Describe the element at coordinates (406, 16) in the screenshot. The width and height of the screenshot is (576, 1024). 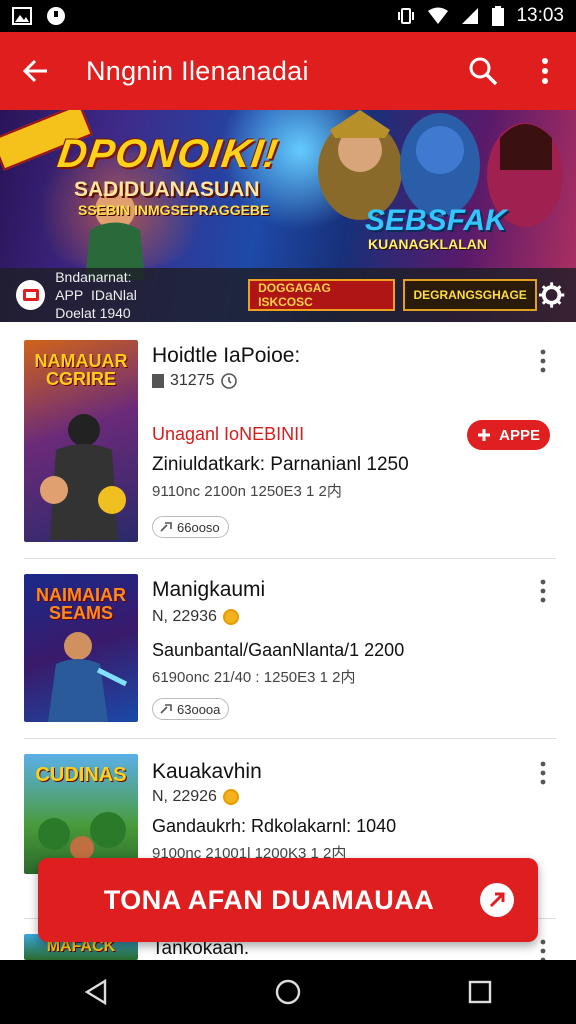
I see `vibrate-icon` at that location.